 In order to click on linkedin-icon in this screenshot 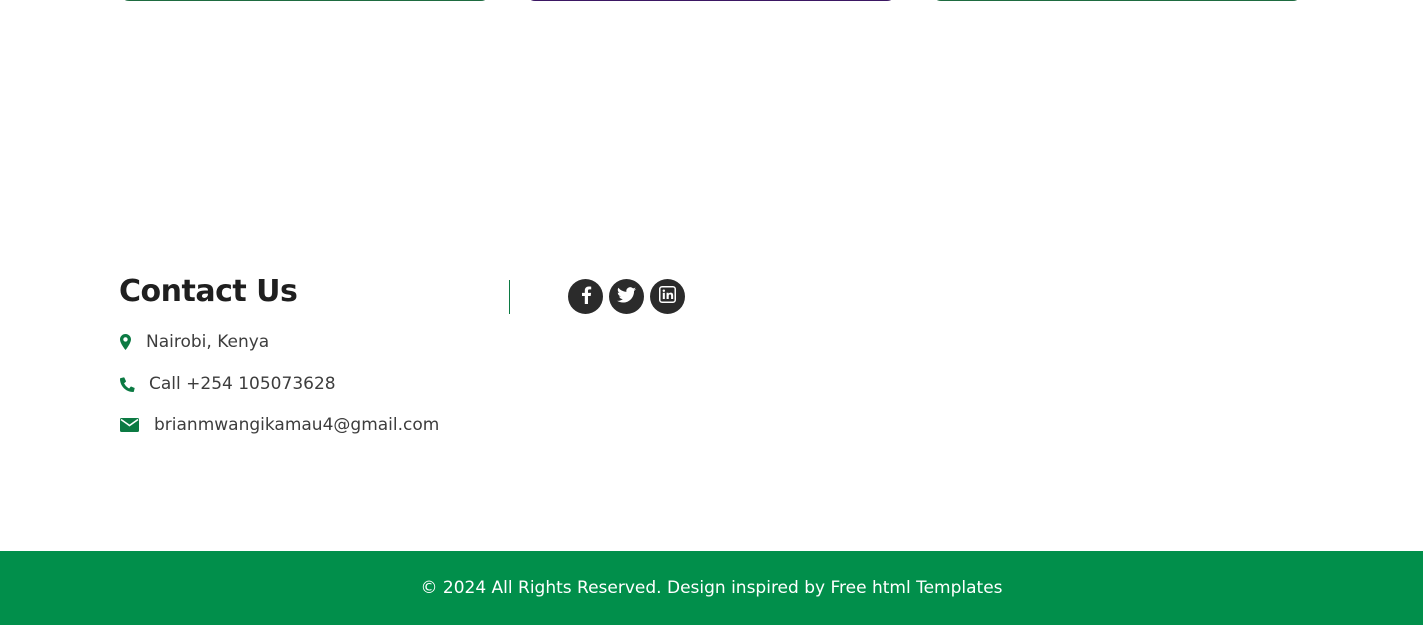, I will do `click(667, 296)`.